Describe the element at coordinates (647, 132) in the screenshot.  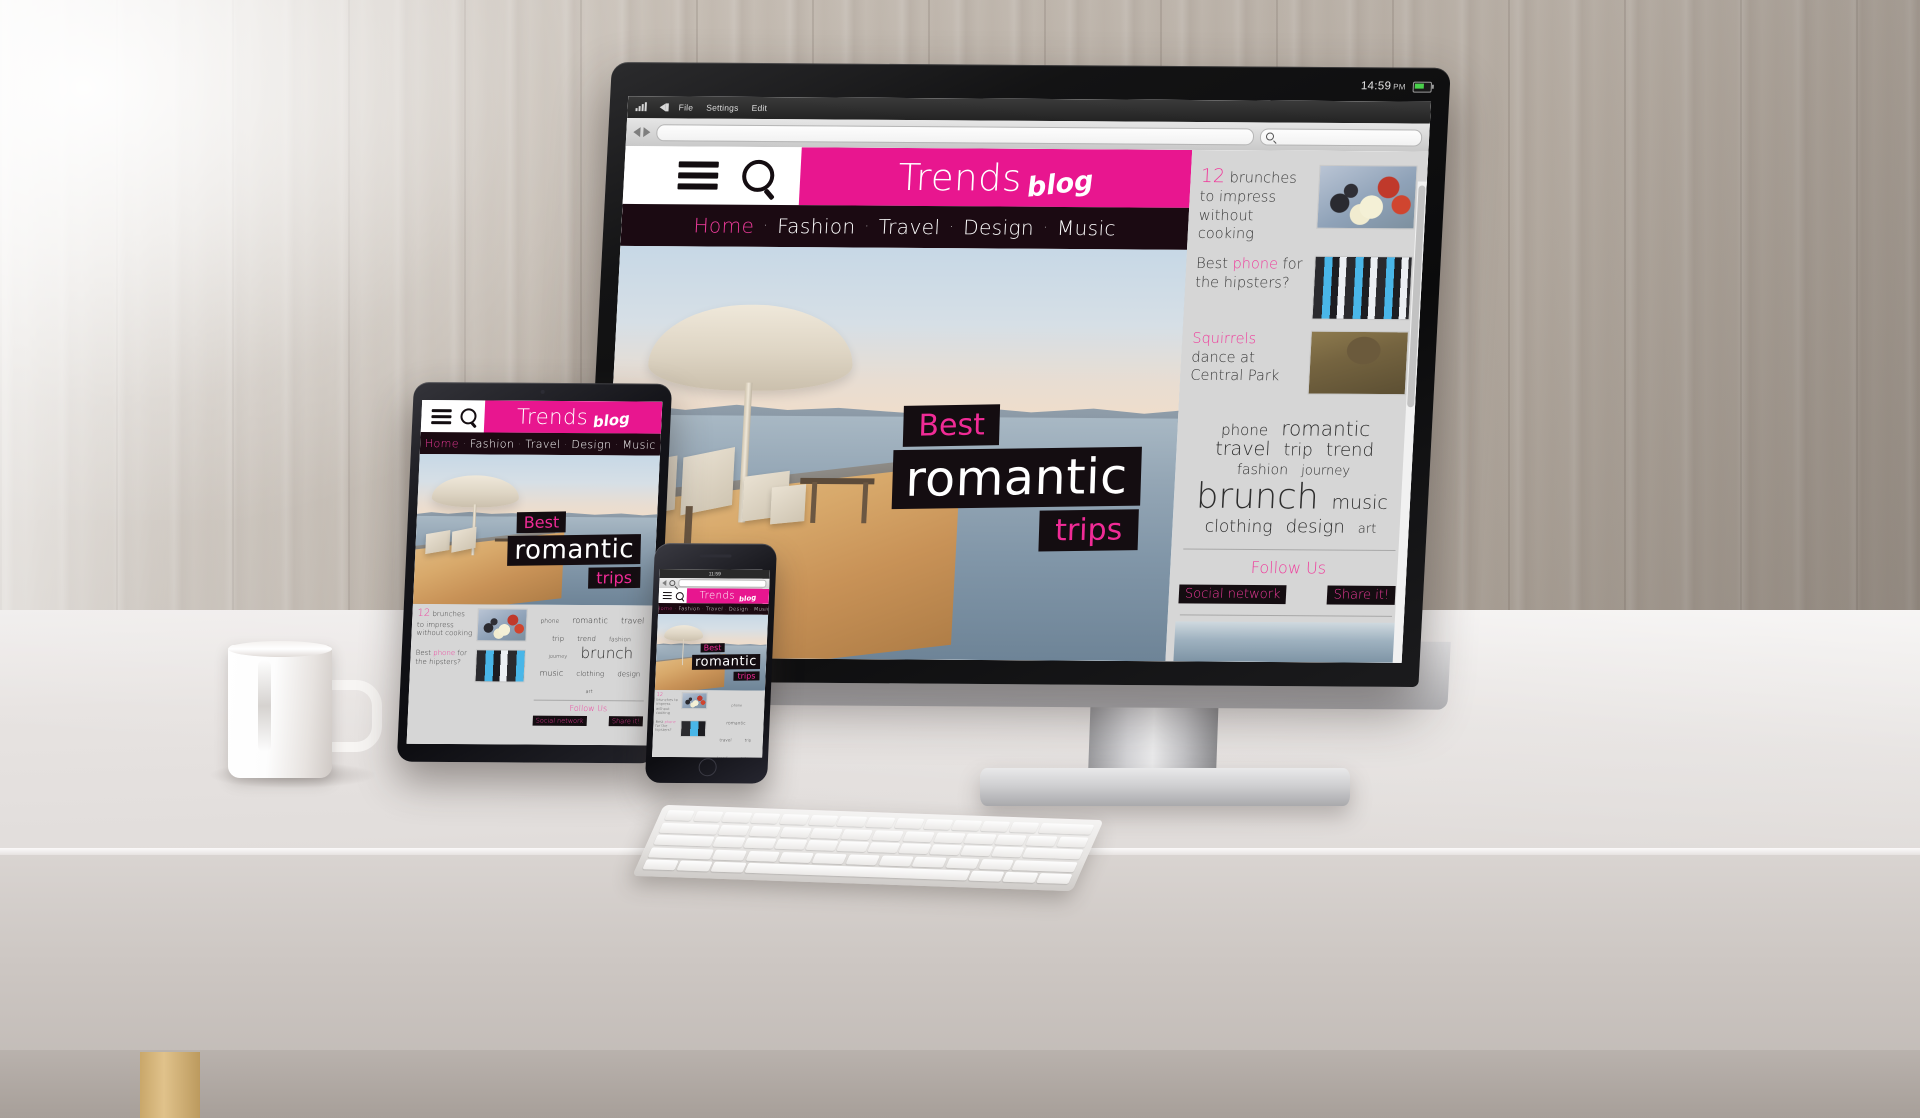
I see `arrow-right-icon` at that location.